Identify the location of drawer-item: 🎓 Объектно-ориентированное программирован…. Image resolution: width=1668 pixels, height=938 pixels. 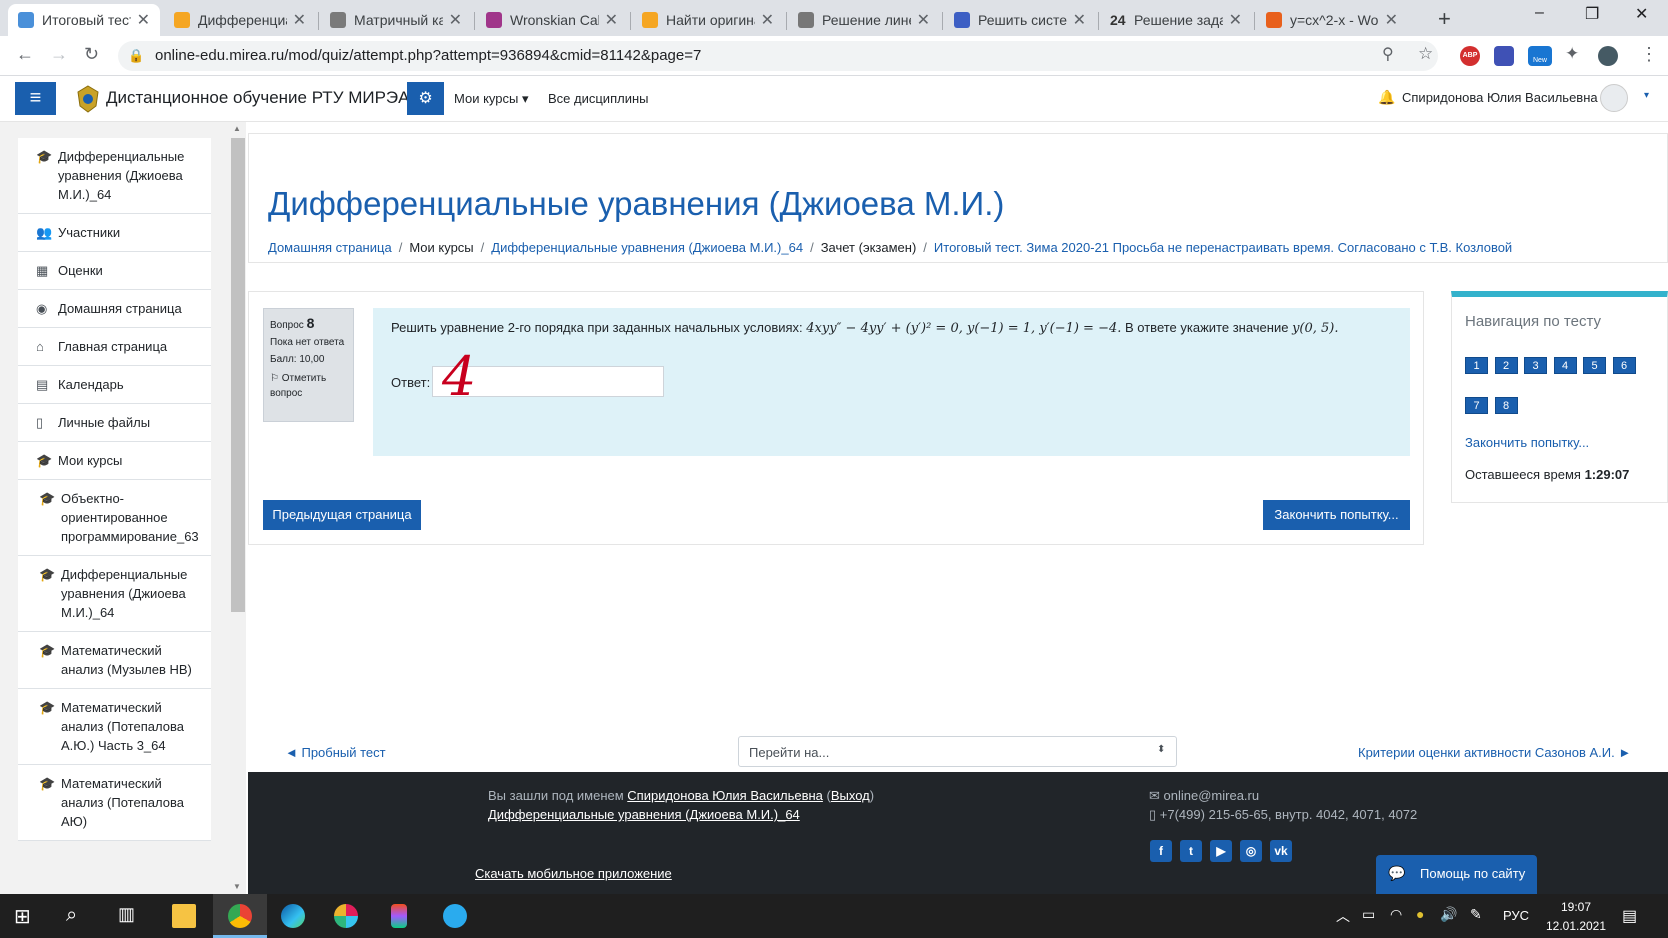
(114, 518).